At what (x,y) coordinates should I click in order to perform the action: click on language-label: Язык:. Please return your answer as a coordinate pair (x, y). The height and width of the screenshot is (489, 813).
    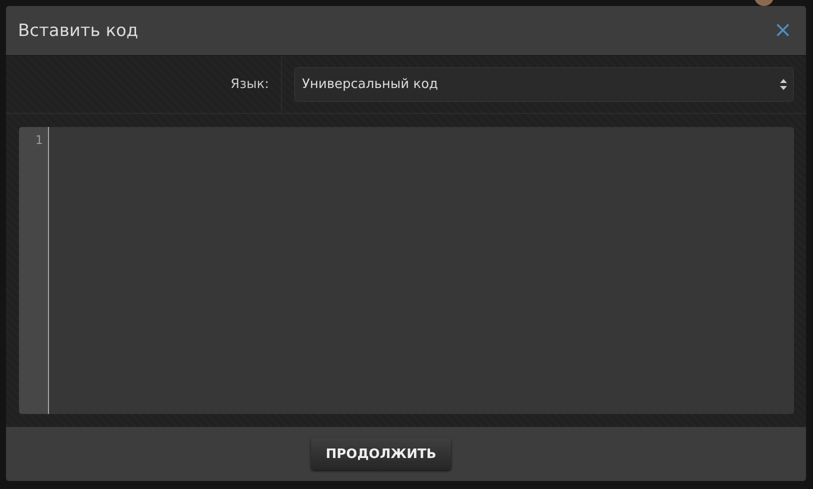
    Looking at the image, I should click on (249, 84).